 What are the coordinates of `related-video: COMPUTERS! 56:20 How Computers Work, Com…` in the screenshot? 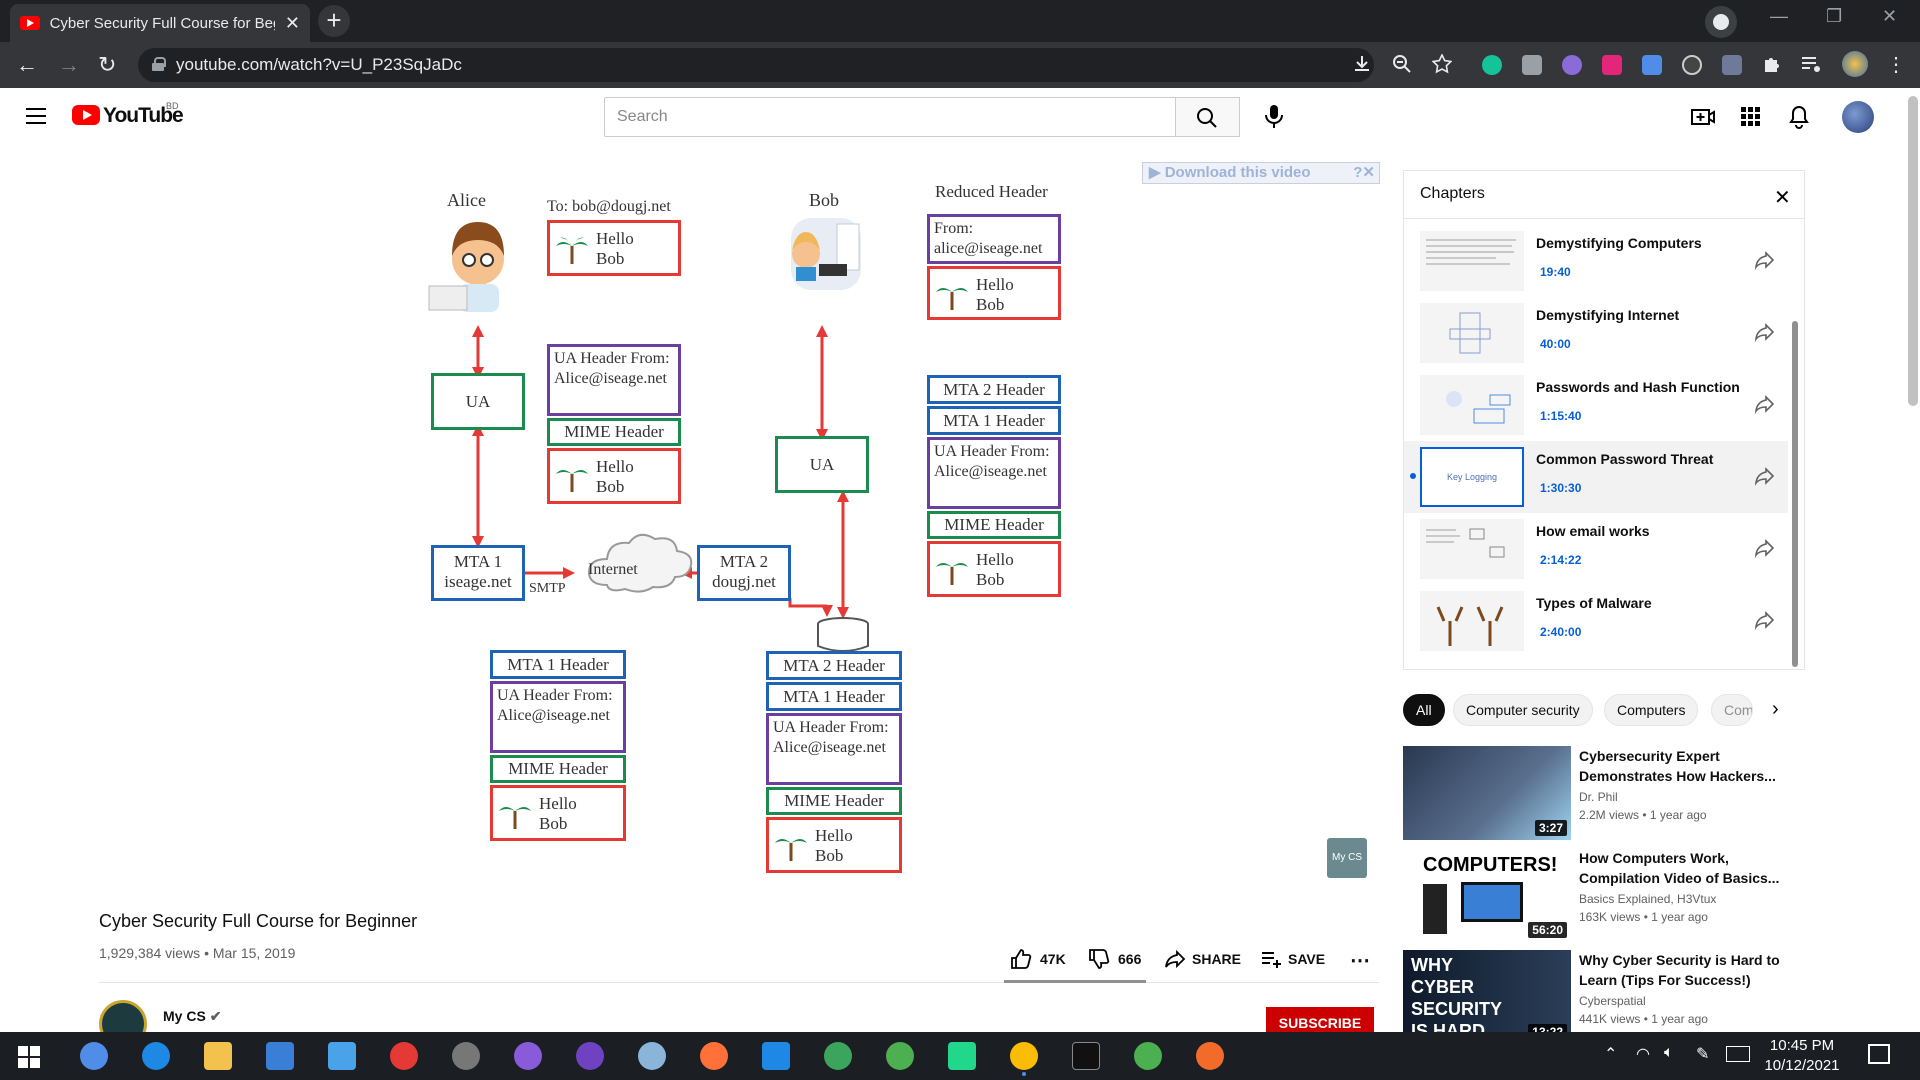 It's located at (1608, 896).